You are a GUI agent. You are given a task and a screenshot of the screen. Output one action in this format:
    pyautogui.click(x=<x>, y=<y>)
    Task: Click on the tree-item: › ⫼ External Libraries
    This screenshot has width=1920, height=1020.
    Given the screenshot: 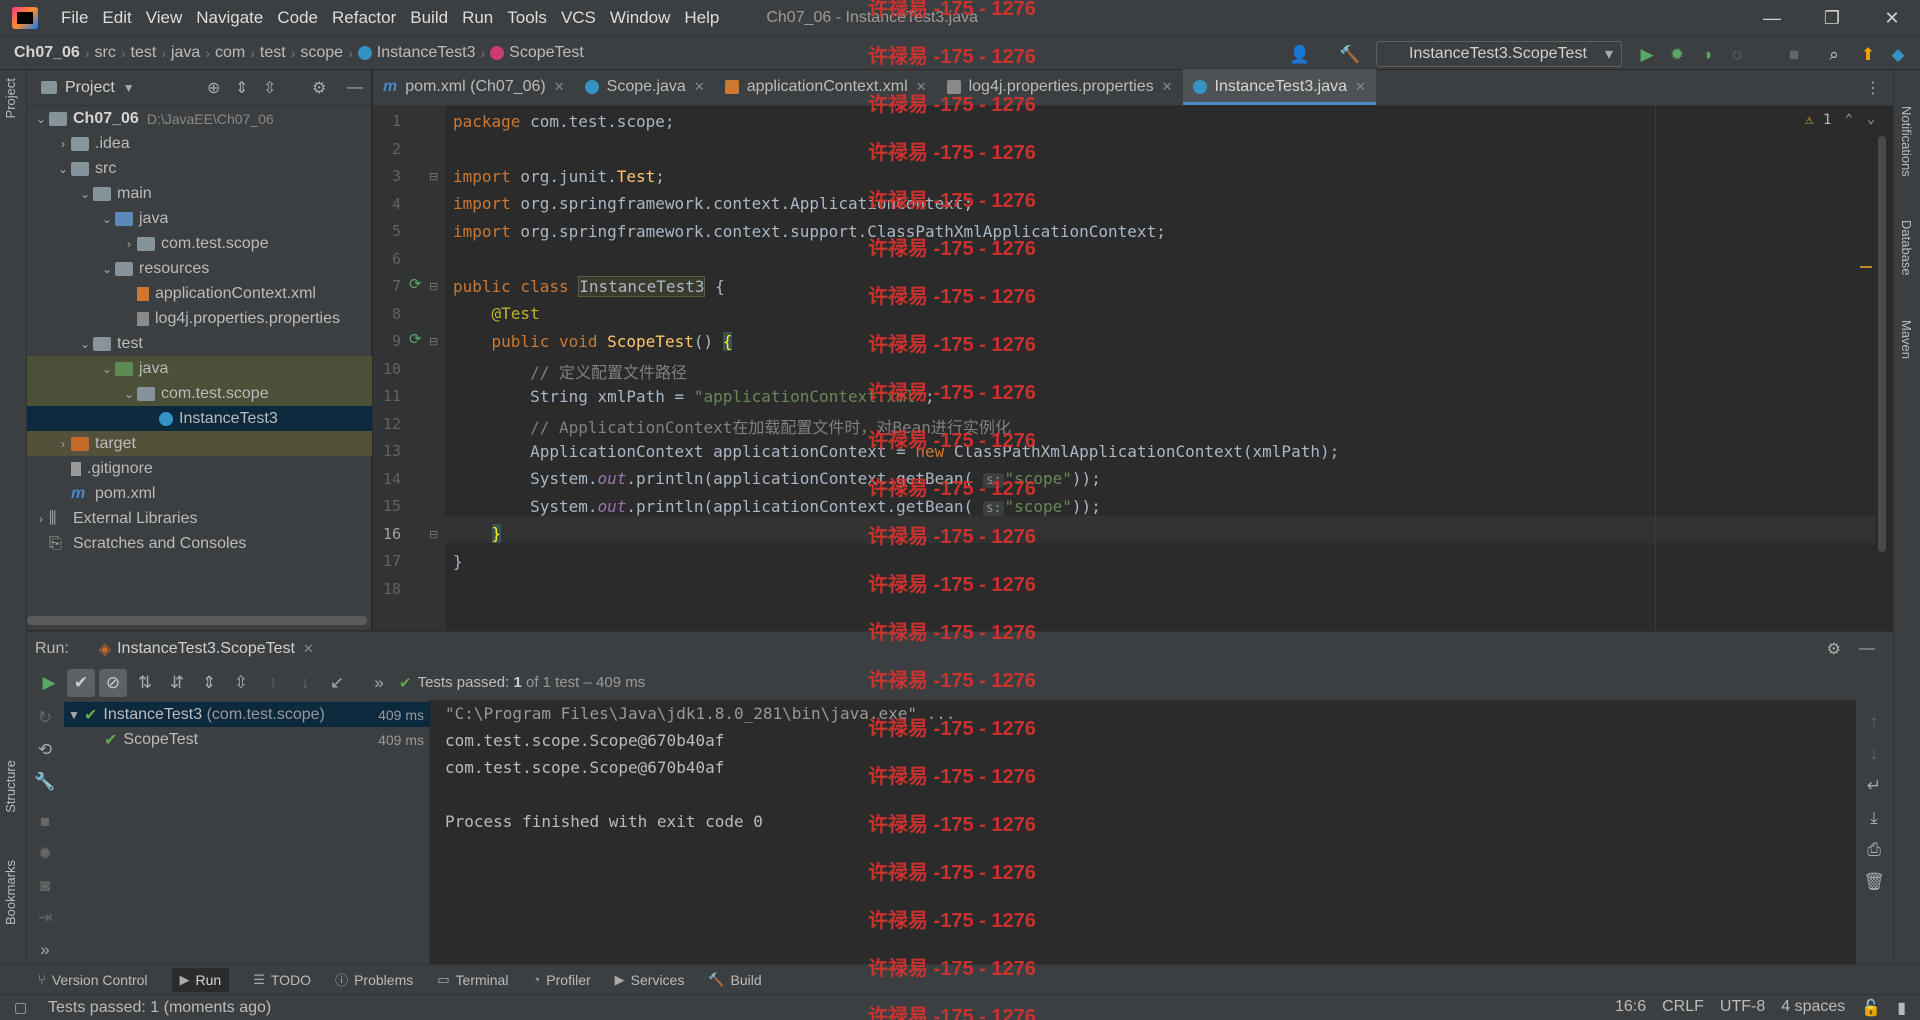 What is the action you would take?
    pyautogui.click(x=199, y=518)
    